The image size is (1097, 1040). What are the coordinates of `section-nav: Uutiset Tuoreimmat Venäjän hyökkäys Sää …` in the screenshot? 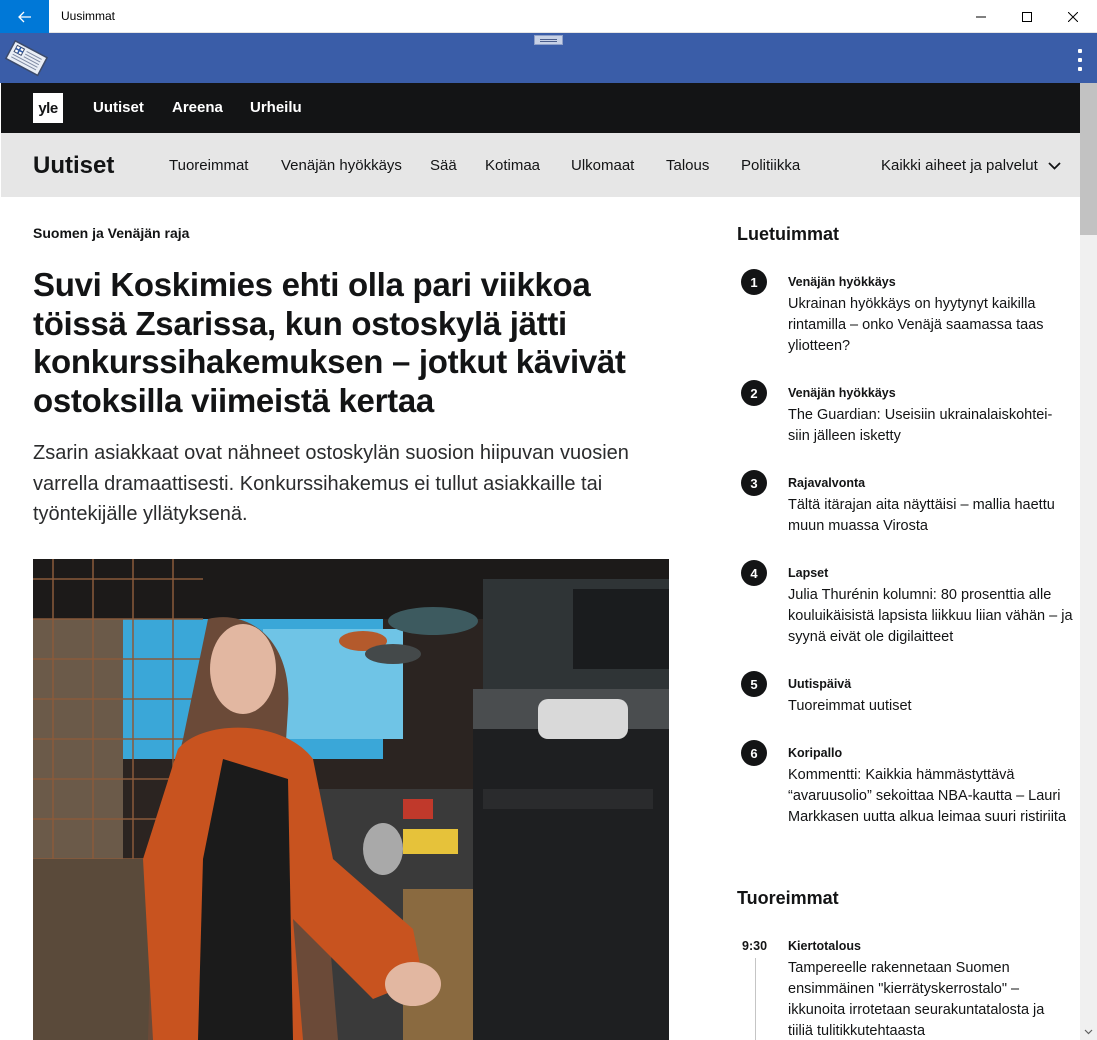 It's located at (540, 165).